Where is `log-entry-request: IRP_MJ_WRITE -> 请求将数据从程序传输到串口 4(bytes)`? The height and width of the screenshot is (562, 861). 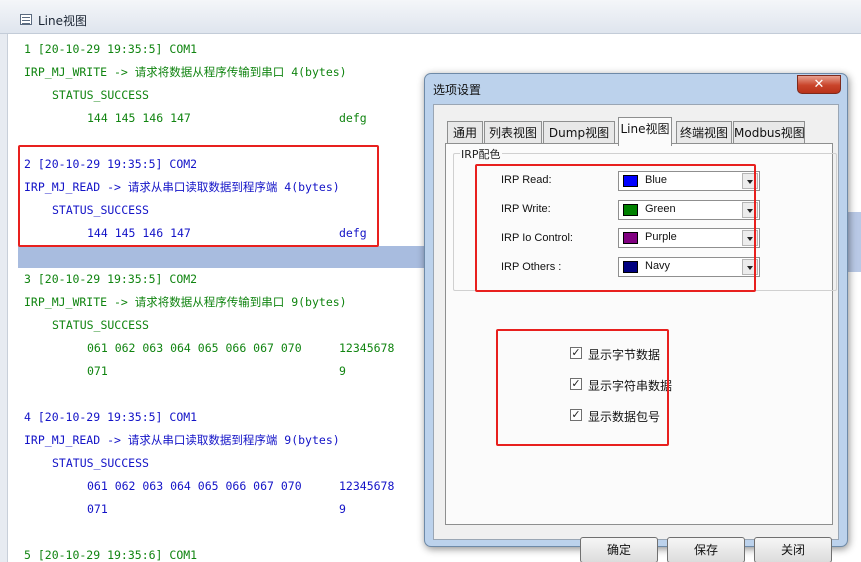
log-entry-request: IRP_MJ_WRITE -> 请求将数据从程序传输到串口 4(bytes) is located at coordinates (185, 72).